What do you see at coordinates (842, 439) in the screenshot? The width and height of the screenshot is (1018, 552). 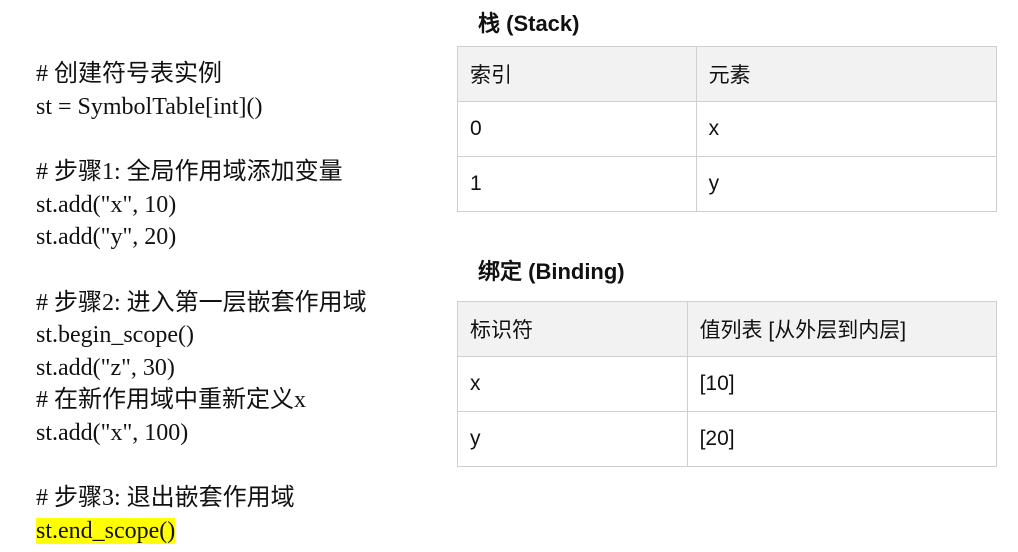 I see `table-cell: [20]` at bounding box center [842, 439].